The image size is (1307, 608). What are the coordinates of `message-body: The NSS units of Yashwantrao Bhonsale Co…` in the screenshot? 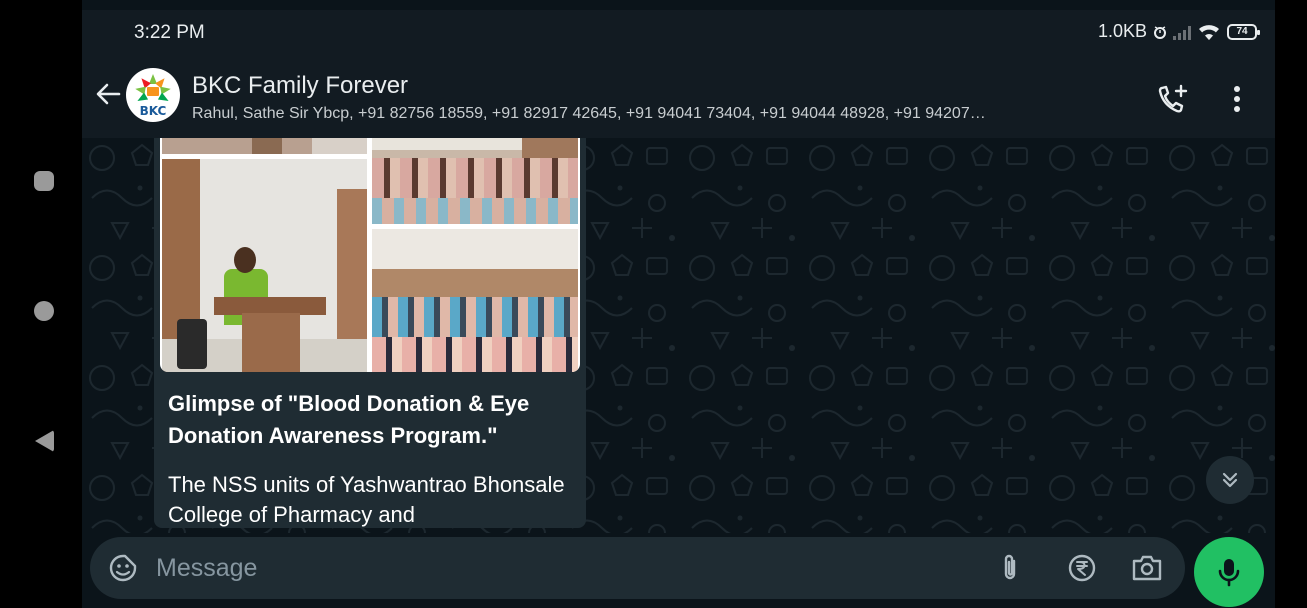 It's located at (366, 499).